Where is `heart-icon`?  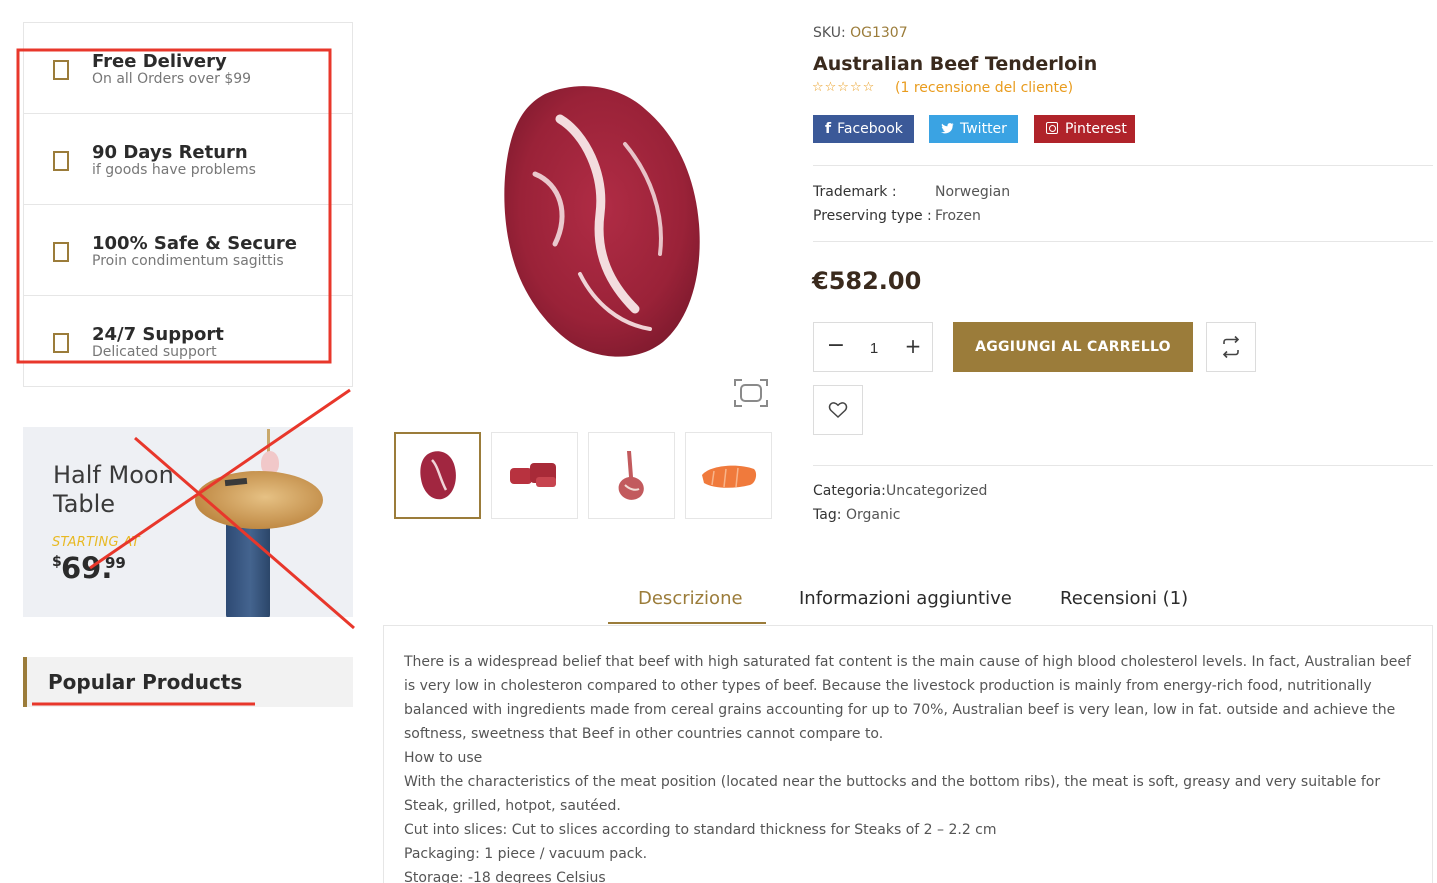
heart-icon is located at coordinates (838, 410).